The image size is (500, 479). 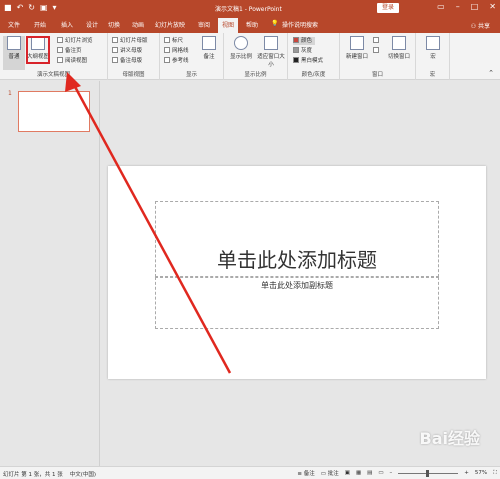 What do you see at coordinates (324, 474) in the screenshot?
I see `comment-icon: ▭` at bounding box center [324, 474].